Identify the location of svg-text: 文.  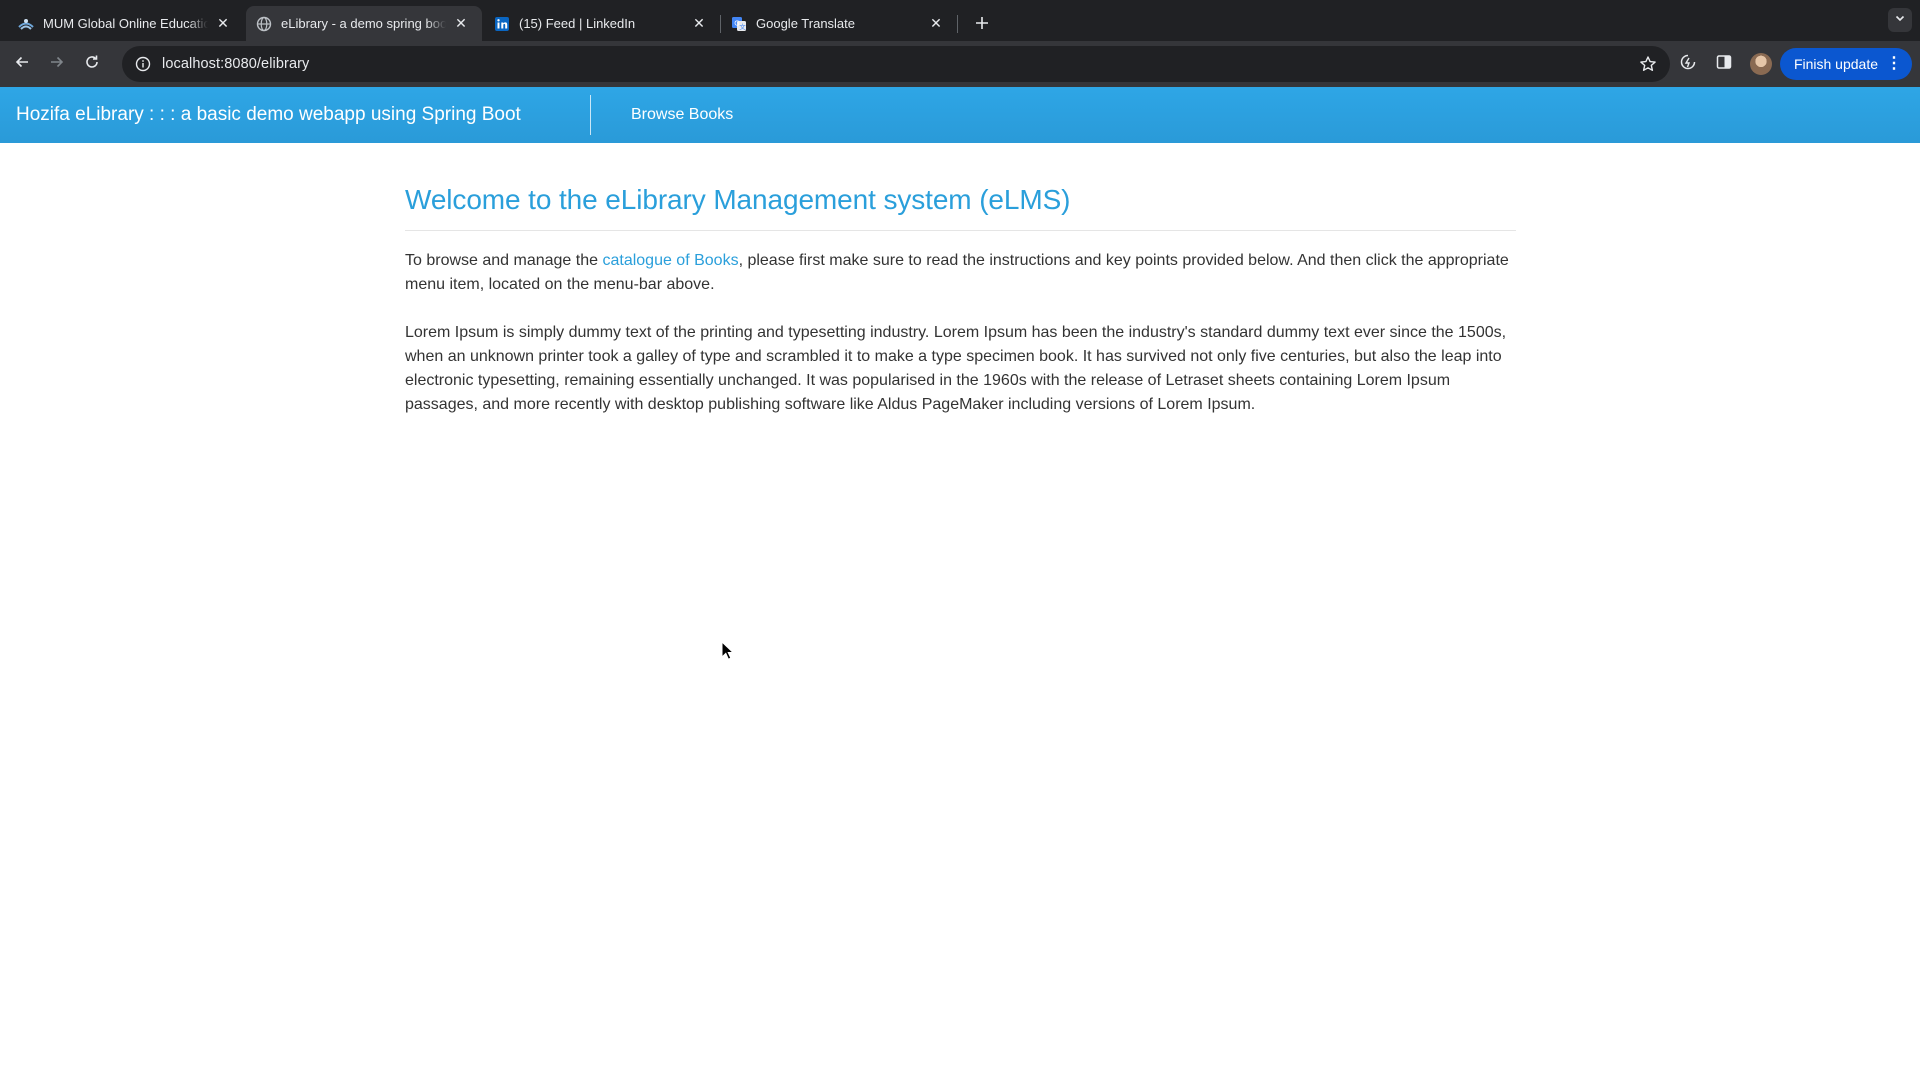
(742, 26).